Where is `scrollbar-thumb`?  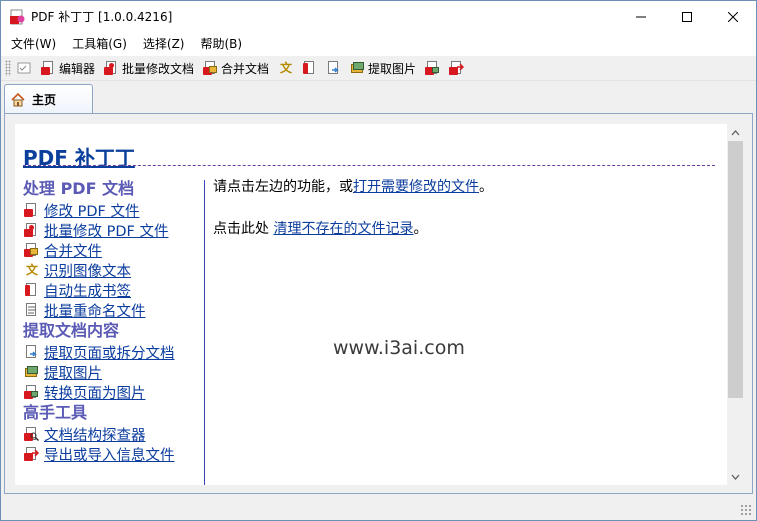 scrollbar-thumb is located at coordinates (735, 269).